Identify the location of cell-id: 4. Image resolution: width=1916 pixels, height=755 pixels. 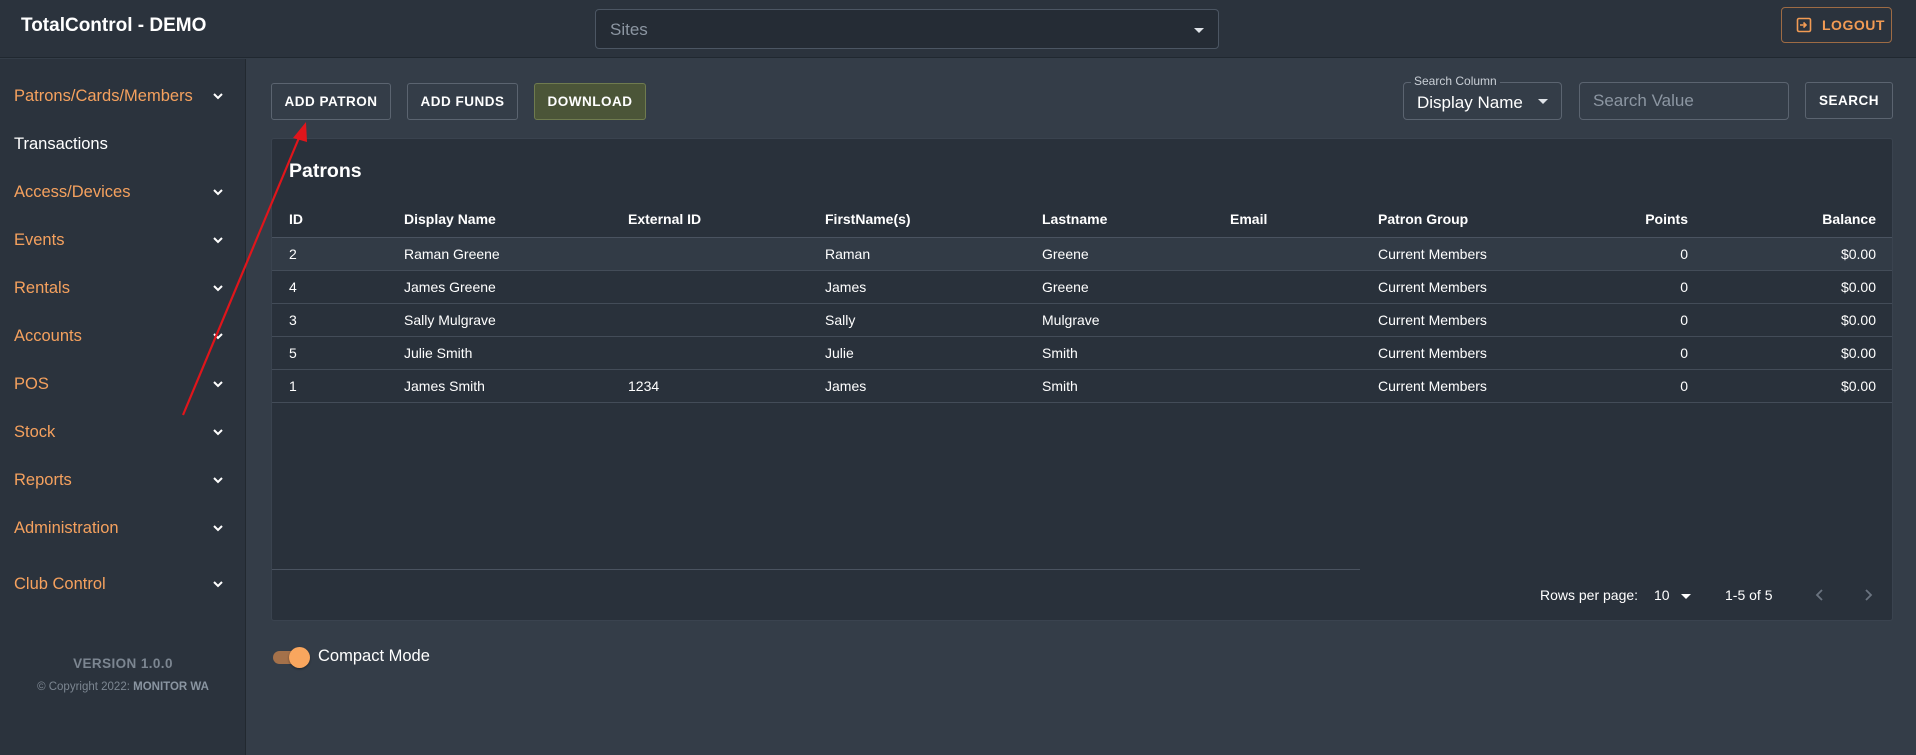
(338, 287).